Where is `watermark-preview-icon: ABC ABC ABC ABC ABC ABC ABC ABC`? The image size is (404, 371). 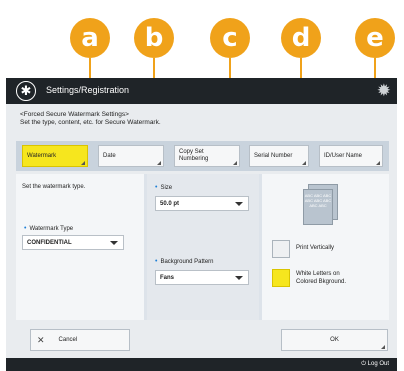 watermark-preview-icon: ABC ABC ABC ABC ABC ABC ABC ABC is located at coordinates (321, 205).